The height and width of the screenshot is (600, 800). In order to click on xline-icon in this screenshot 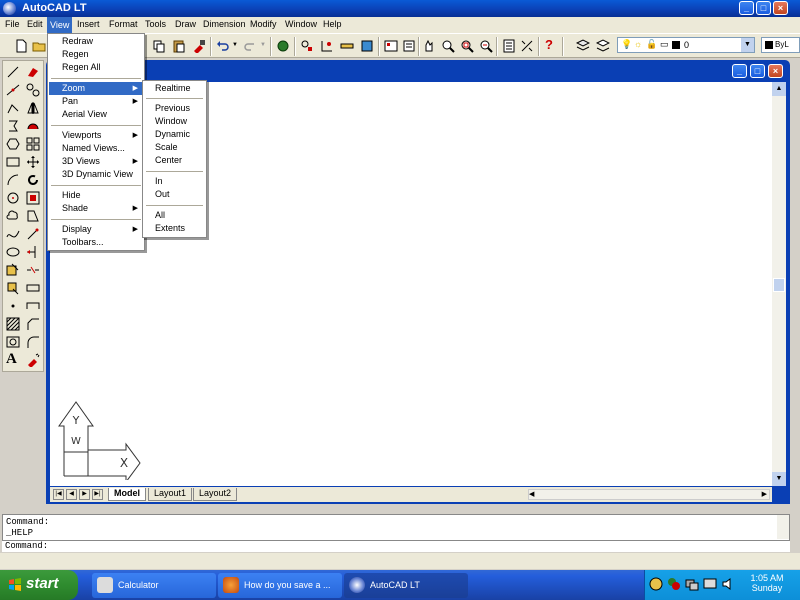, I will do `click(13, 90)`.